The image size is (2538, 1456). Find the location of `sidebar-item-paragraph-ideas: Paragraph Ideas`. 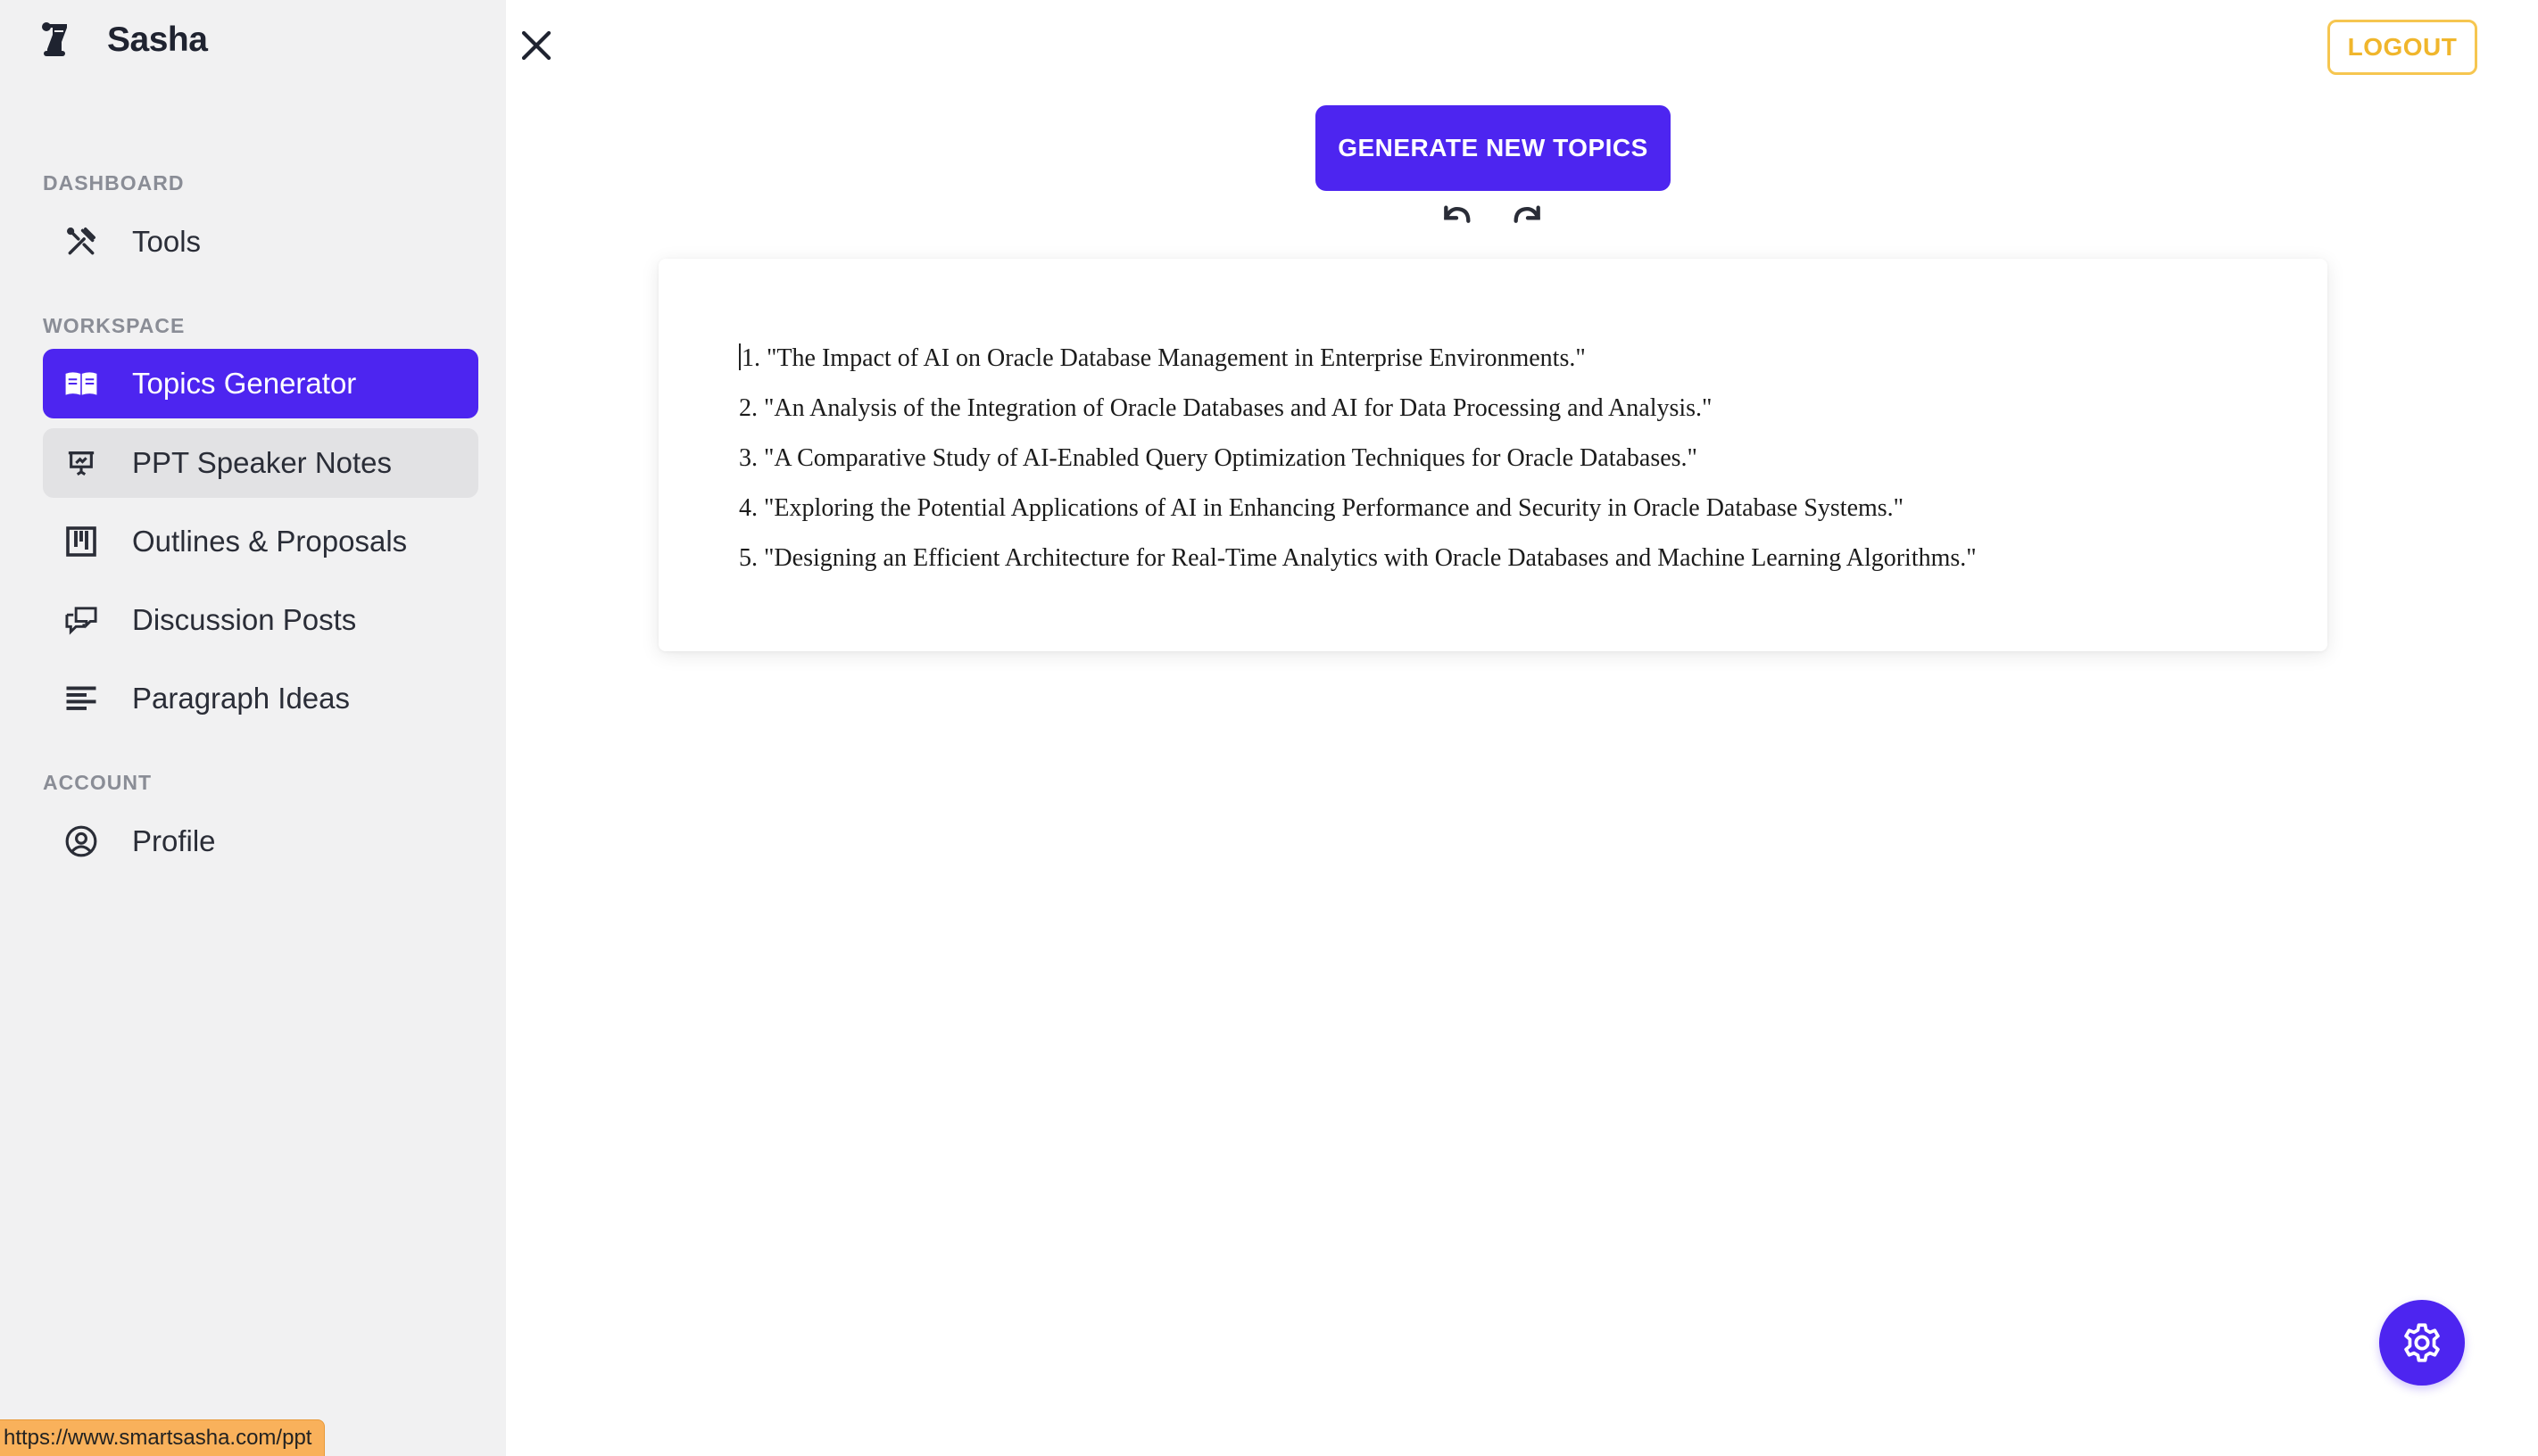

sidebar-item-paragraph-ideas: Paragraph Ideas is located at coordinates (261, 699).